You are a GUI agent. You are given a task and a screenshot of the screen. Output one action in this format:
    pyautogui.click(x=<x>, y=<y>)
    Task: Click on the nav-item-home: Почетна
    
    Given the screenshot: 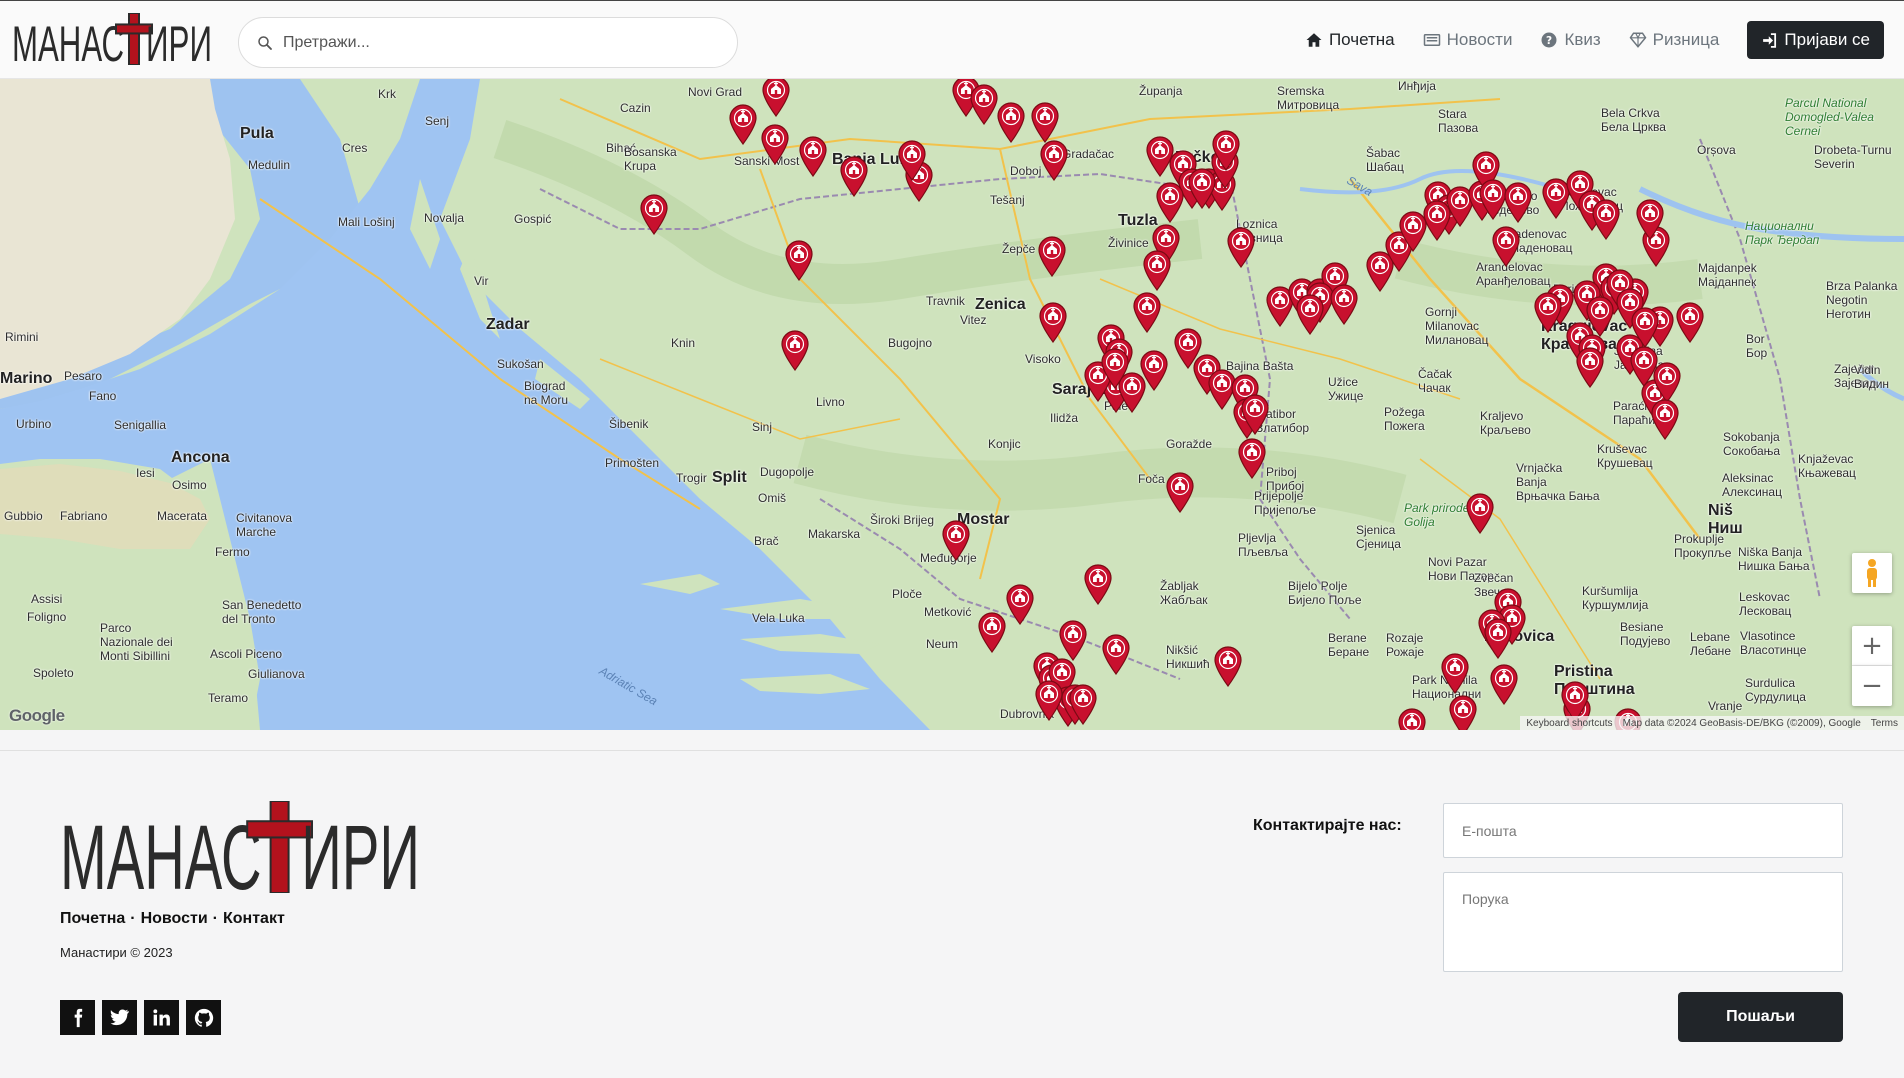 What is the action you would take?
    pyautogui.click(x=1350, y=40)
    